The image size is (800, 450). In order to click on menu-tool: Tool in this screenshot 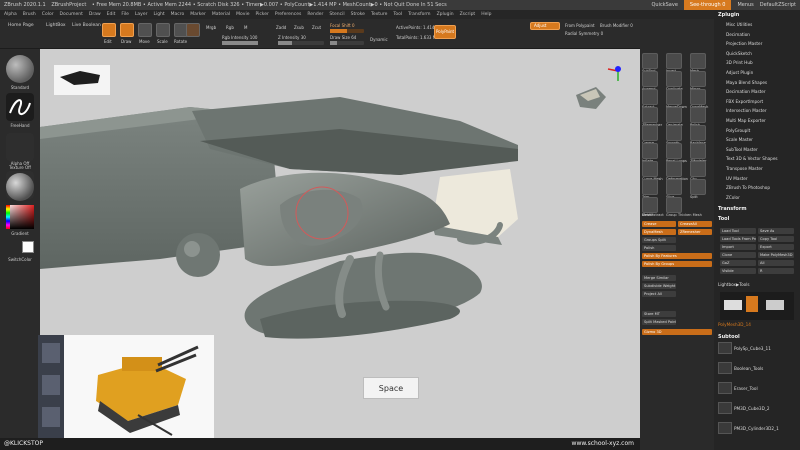, I will do `click(397, 14)`.